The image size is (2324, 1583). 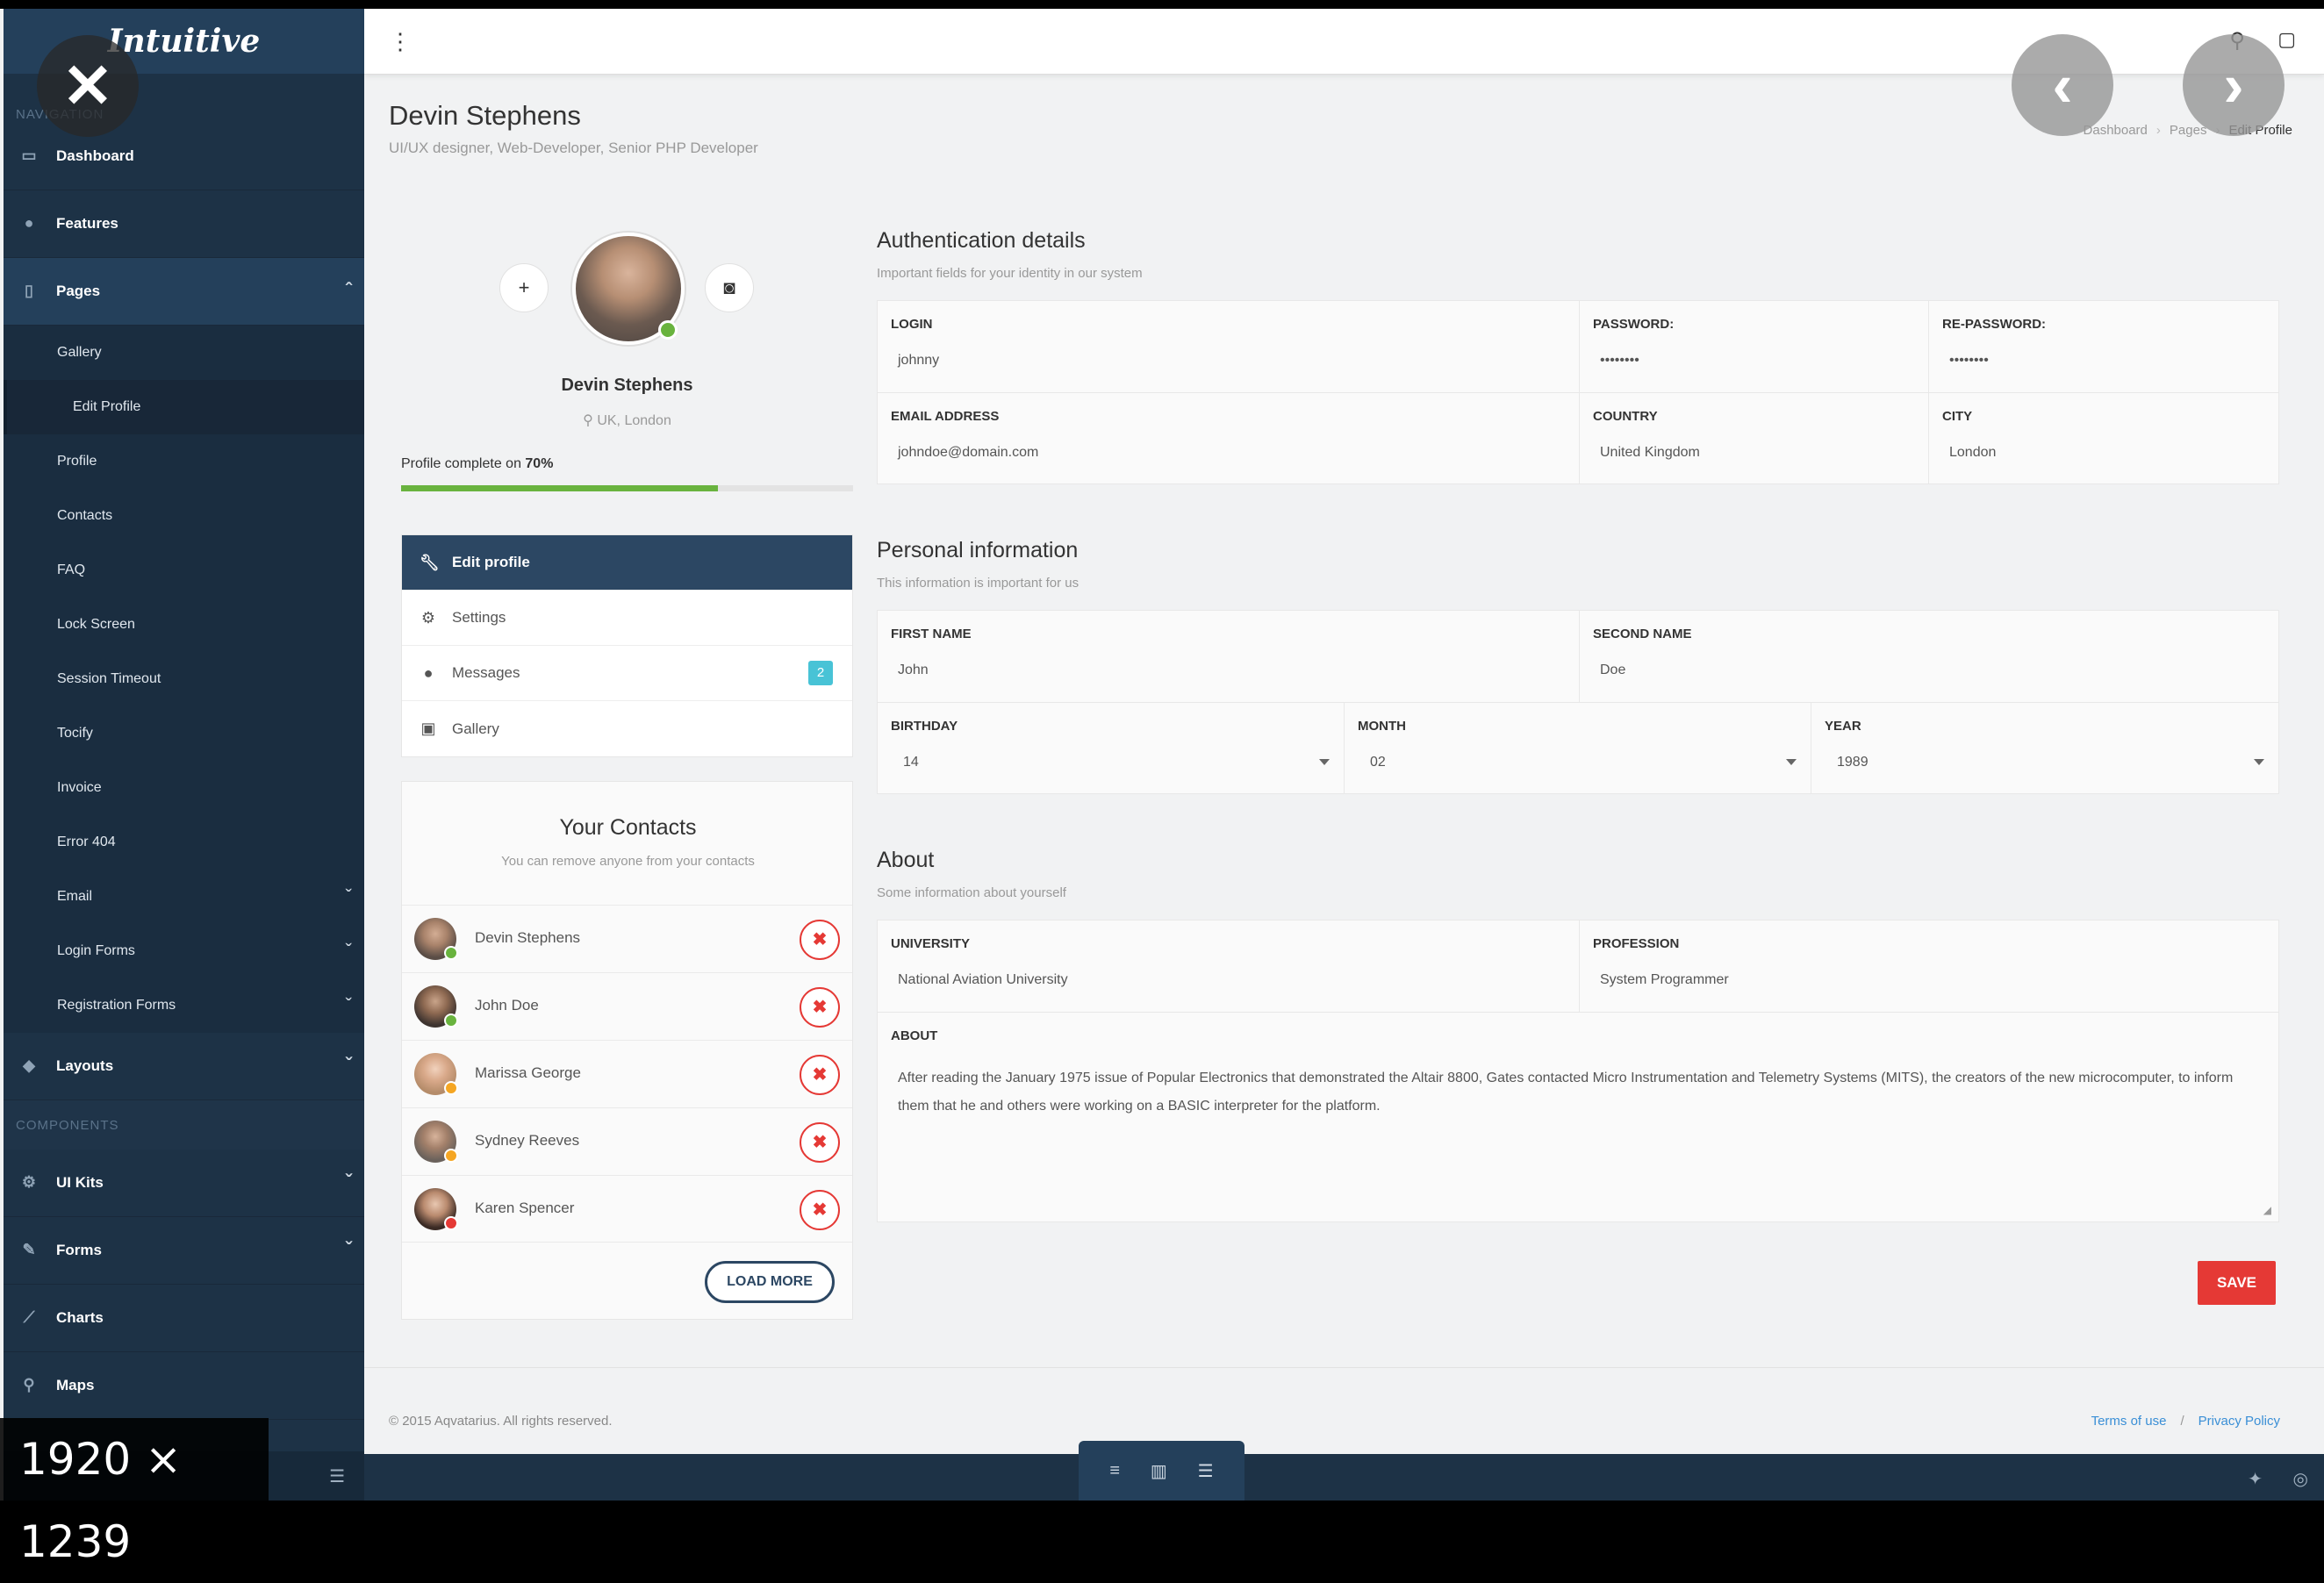 What do you see at coordinates (931, 943) in the screenshot?
I see `field-label: UNIVERSITY` at bounding box center [931, 943].